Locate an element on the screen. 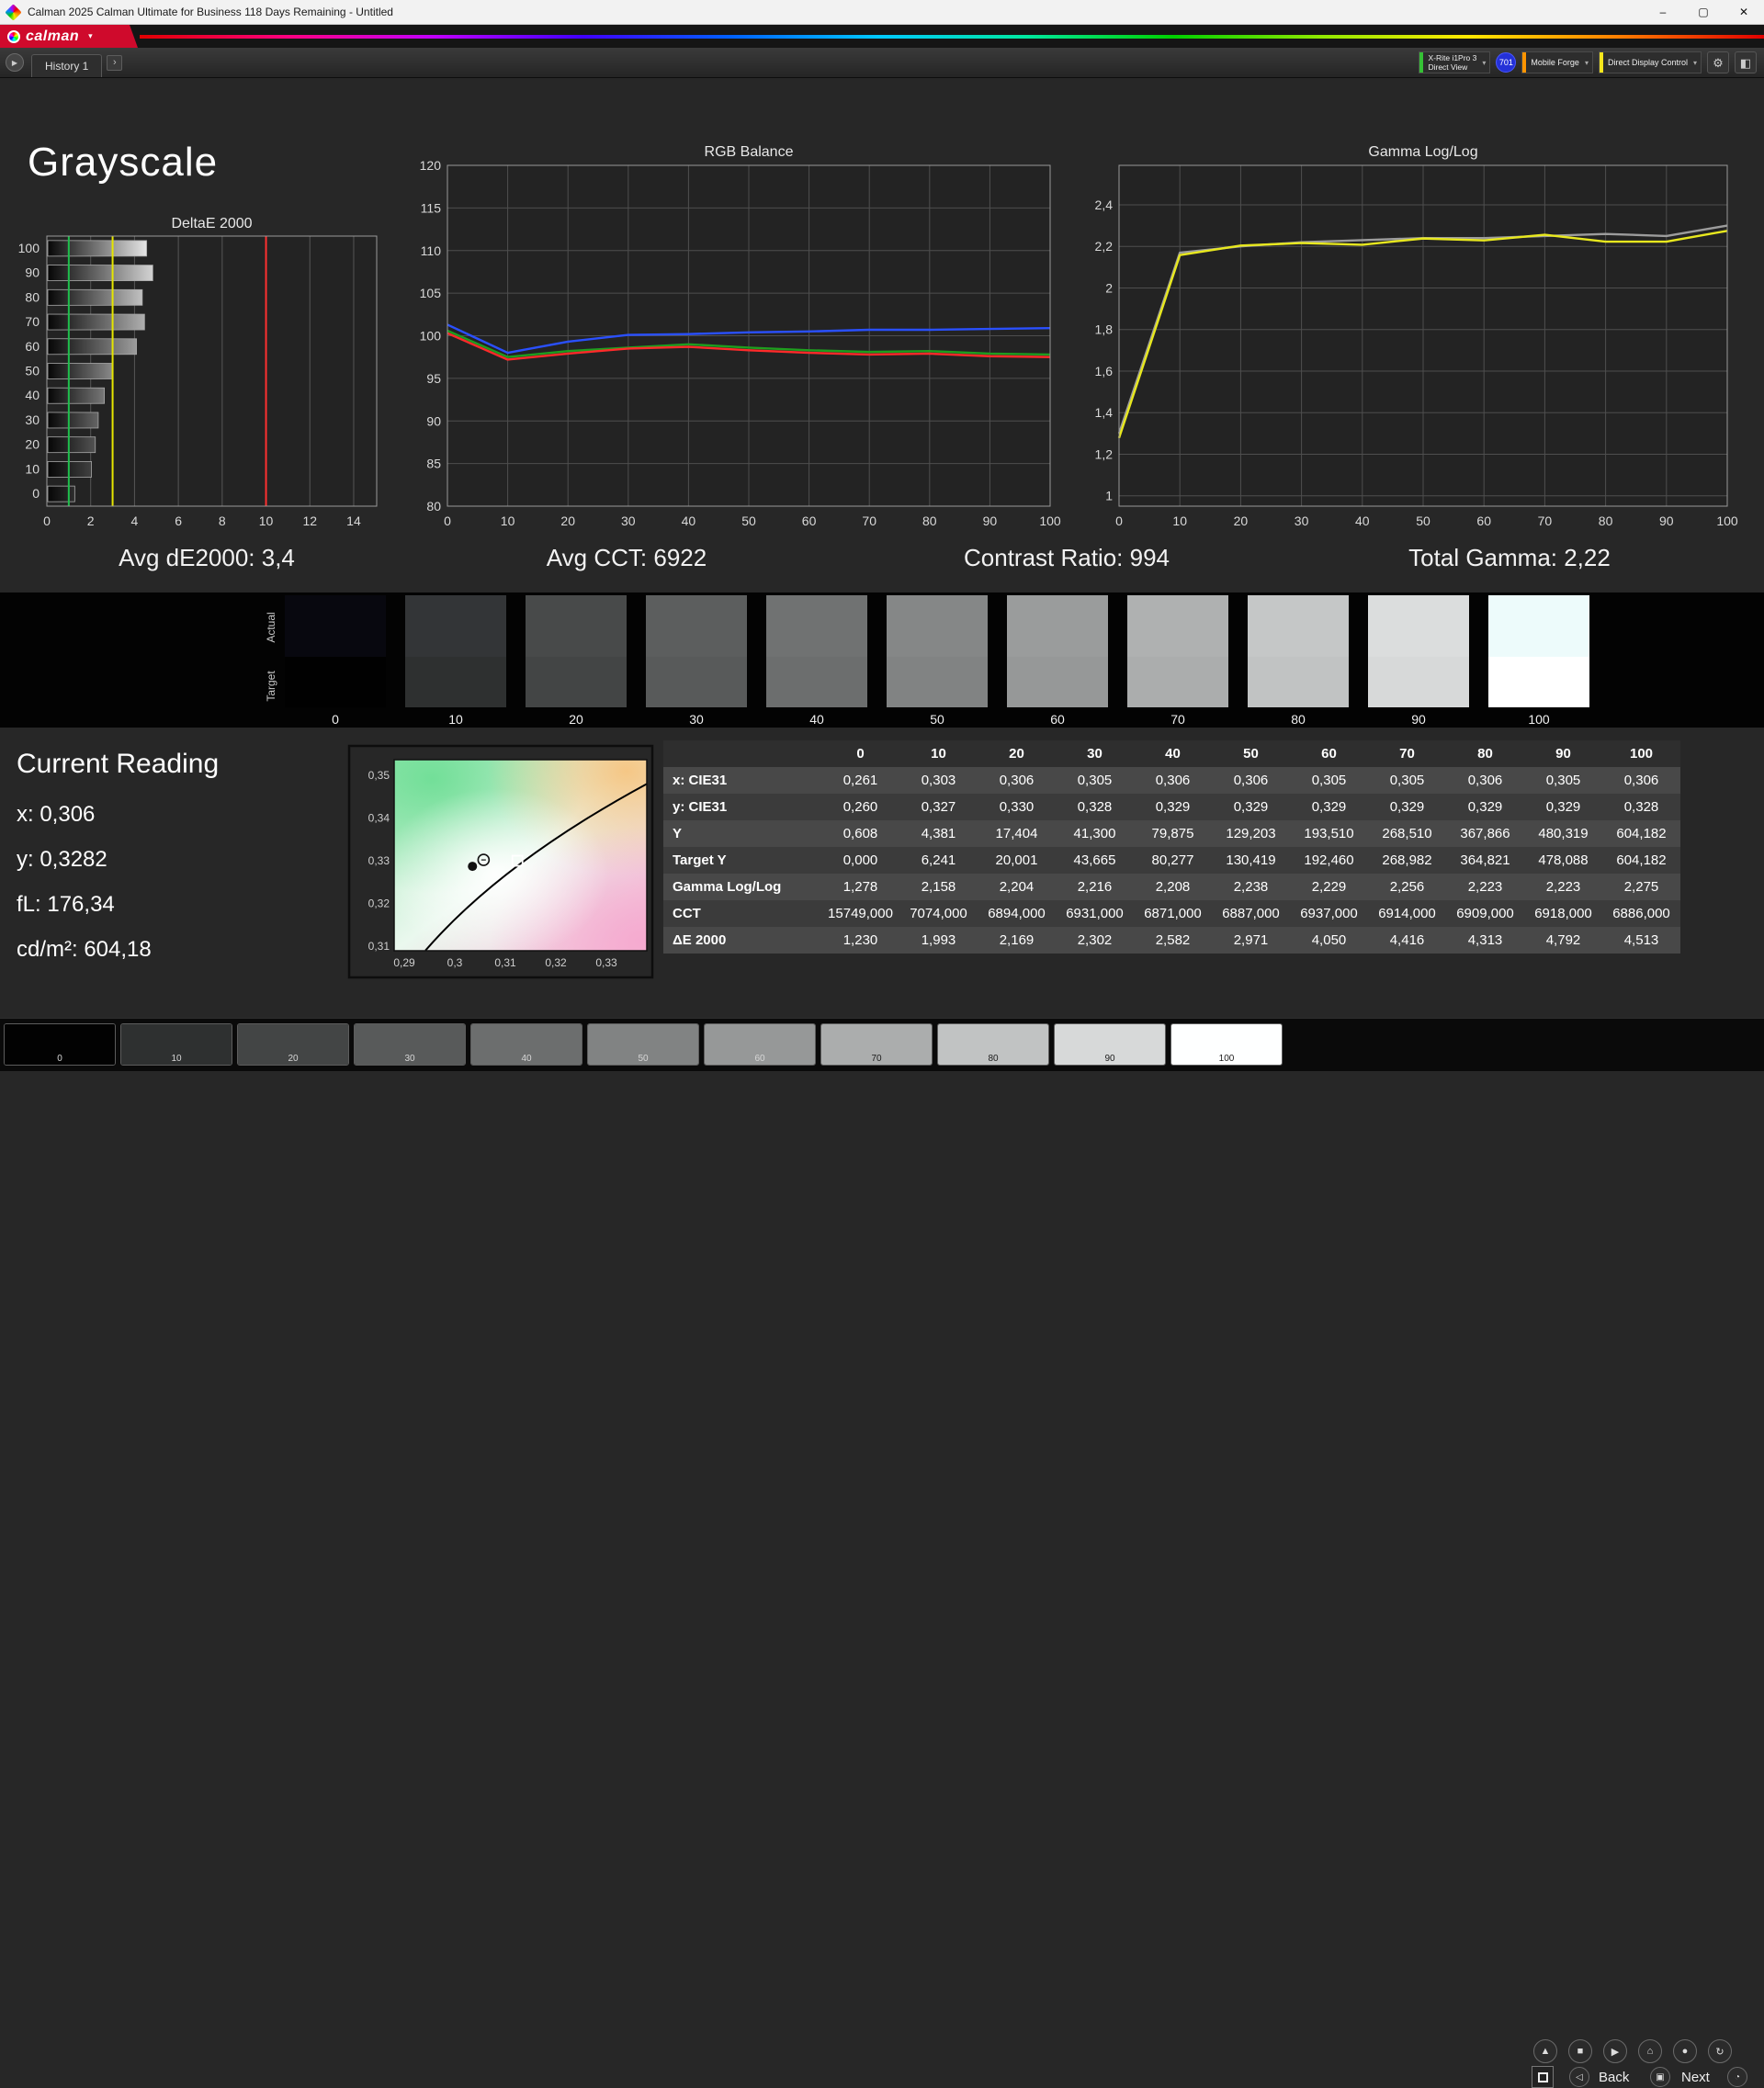  transport-up-button: ▲ is located at coordinates (1545, 2051).